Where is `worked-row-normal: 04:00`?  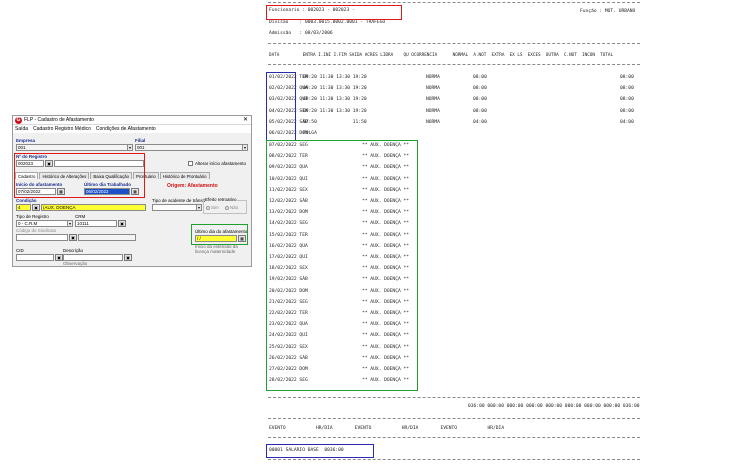
worked-row-normal: 04:00 is located at coordinates (480, 122).